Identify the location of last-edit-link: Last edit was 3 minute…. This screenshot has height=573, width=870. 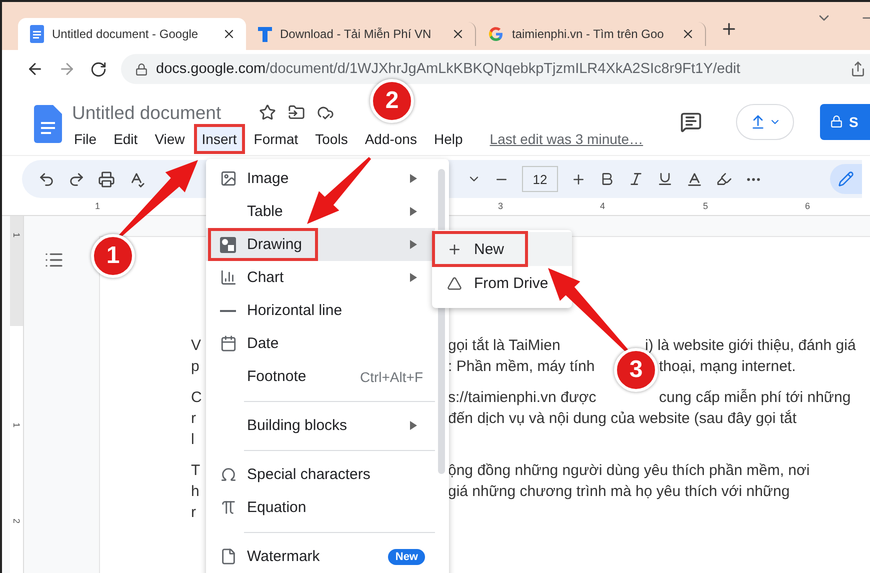
(567, 138).